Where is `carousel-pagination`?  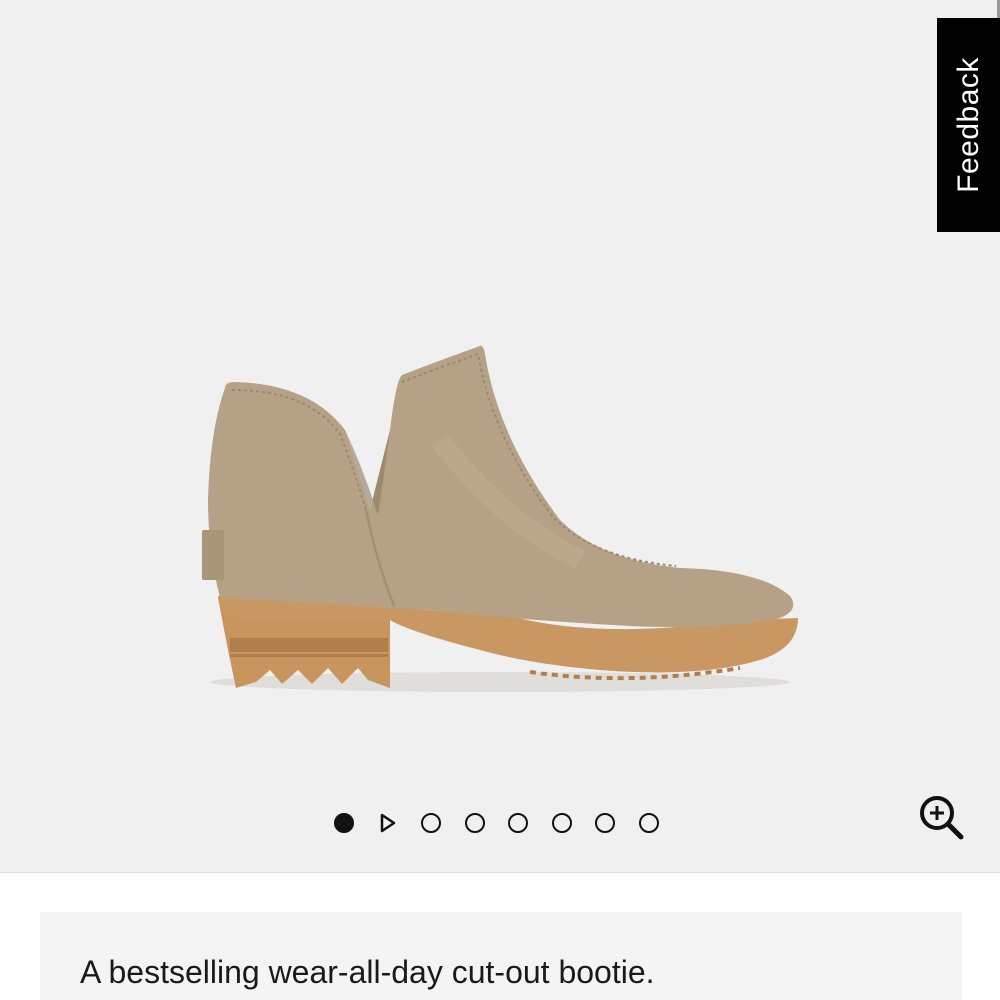
carousel-pagination is located at coordinates (508, 823).